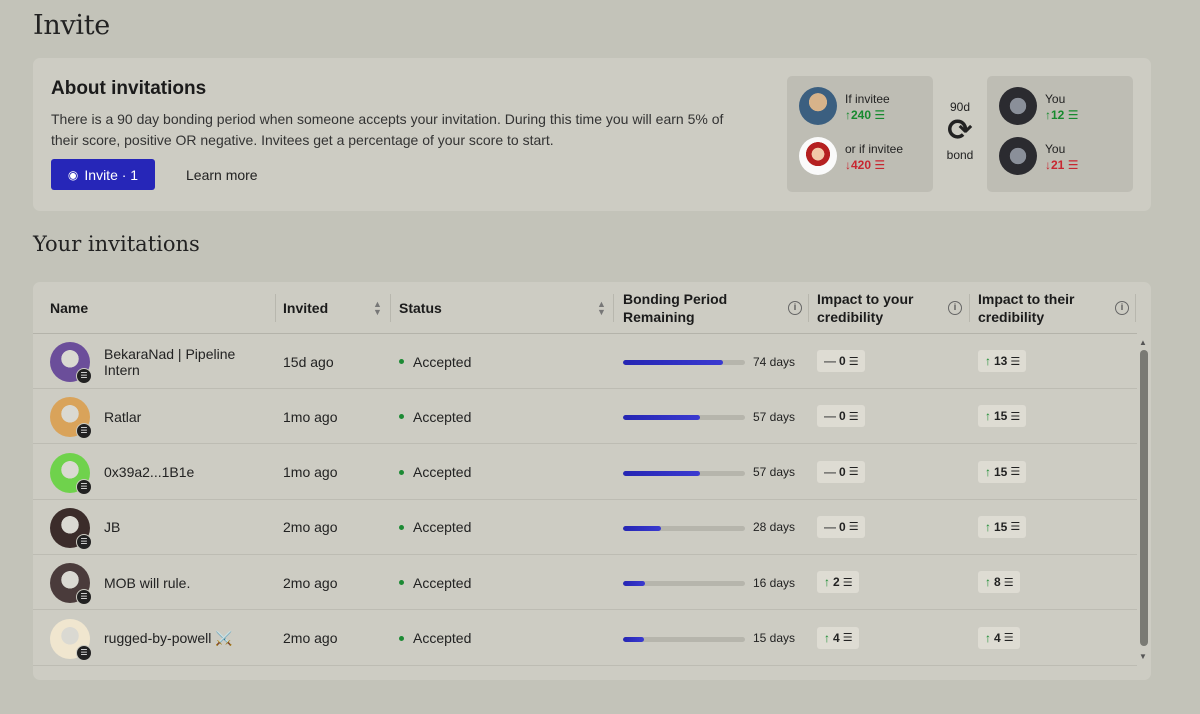  What do you see at coordinates (1144, 498) in the screenshot?
I see `scrollbar-thumb` at bounding box center [1144, 498].